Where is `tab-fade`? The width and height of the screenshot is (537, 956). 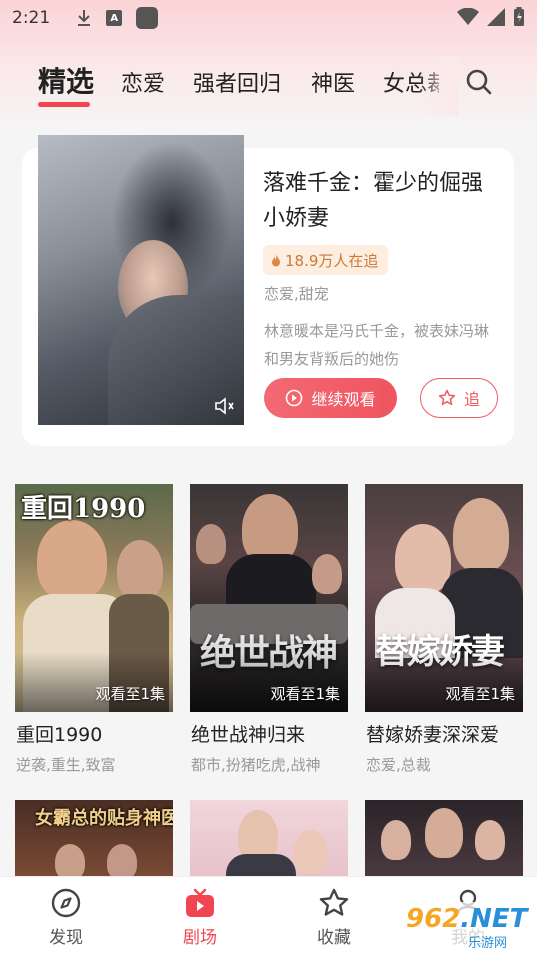 tab-fade is located at coordinates (438, 86).